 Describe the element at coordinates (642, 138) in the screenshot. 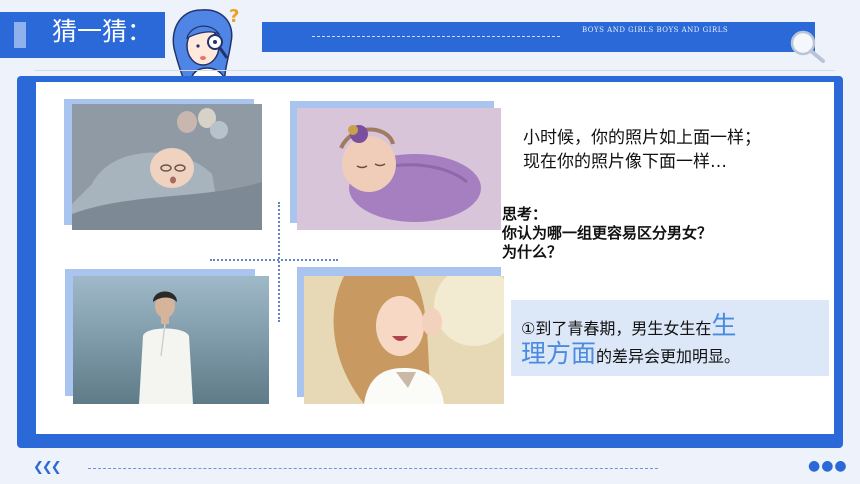

I see `intro-text-line-1: 小时候，你的照片如上面一样；` at that location.